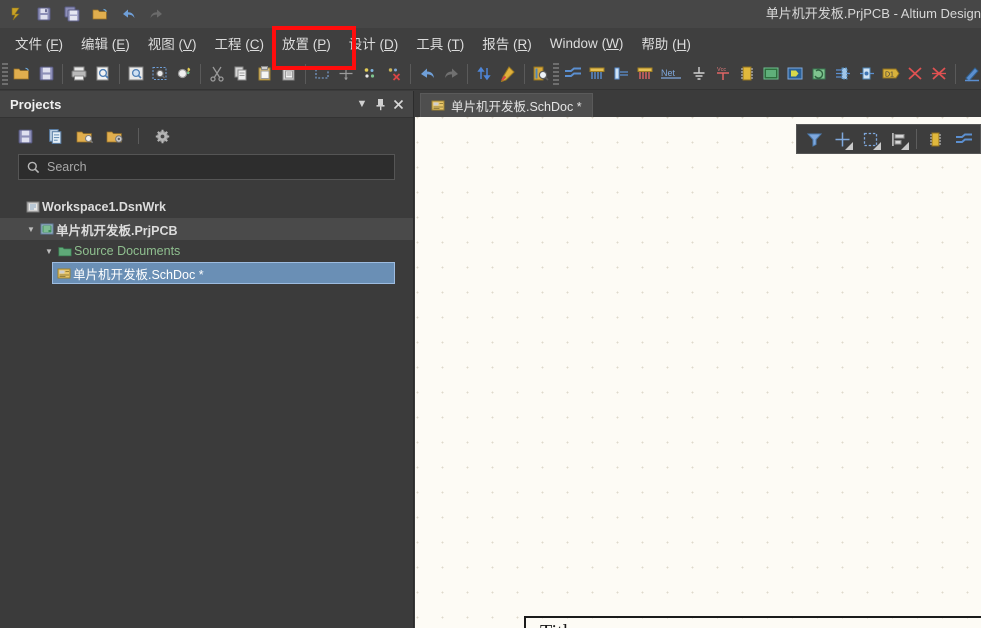 The height and width of the screenshot is (628, 981). Describe the element at coordinates (867, 74) in the screenshot. I see `harness-entry-icon` at that location.